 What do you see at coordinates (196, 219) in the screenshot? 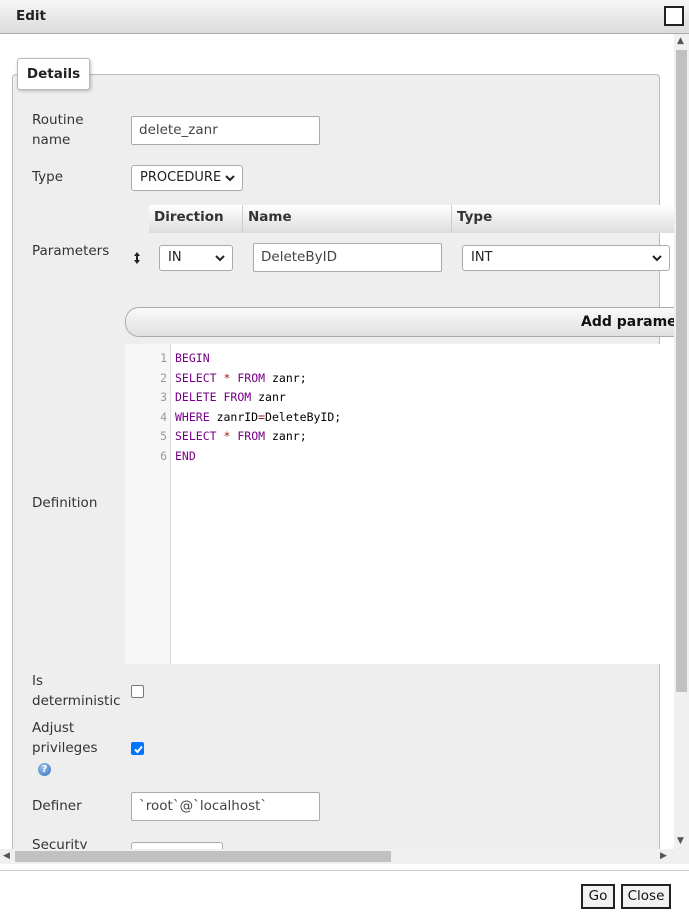
I see `param-header-direction: Direction` at bounding box center [196, 219].